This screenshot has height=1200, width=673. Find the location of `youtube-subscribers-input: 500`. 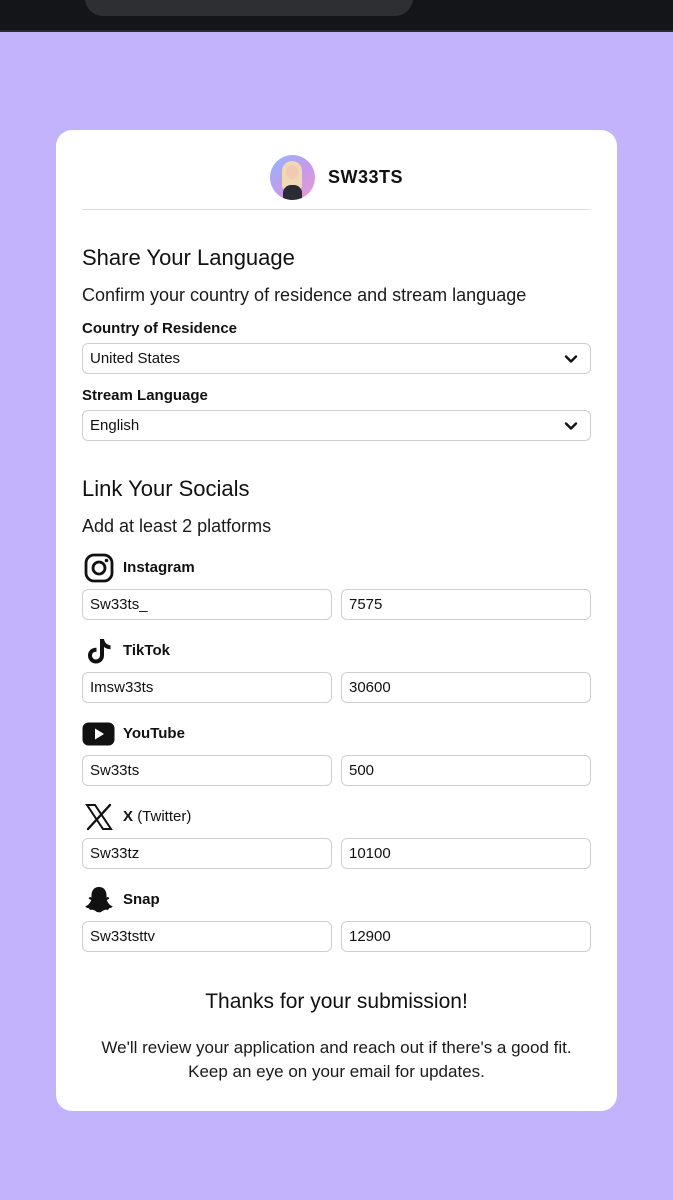

youtube-subscribers-input: 500 is located at coordinates (466, 770).